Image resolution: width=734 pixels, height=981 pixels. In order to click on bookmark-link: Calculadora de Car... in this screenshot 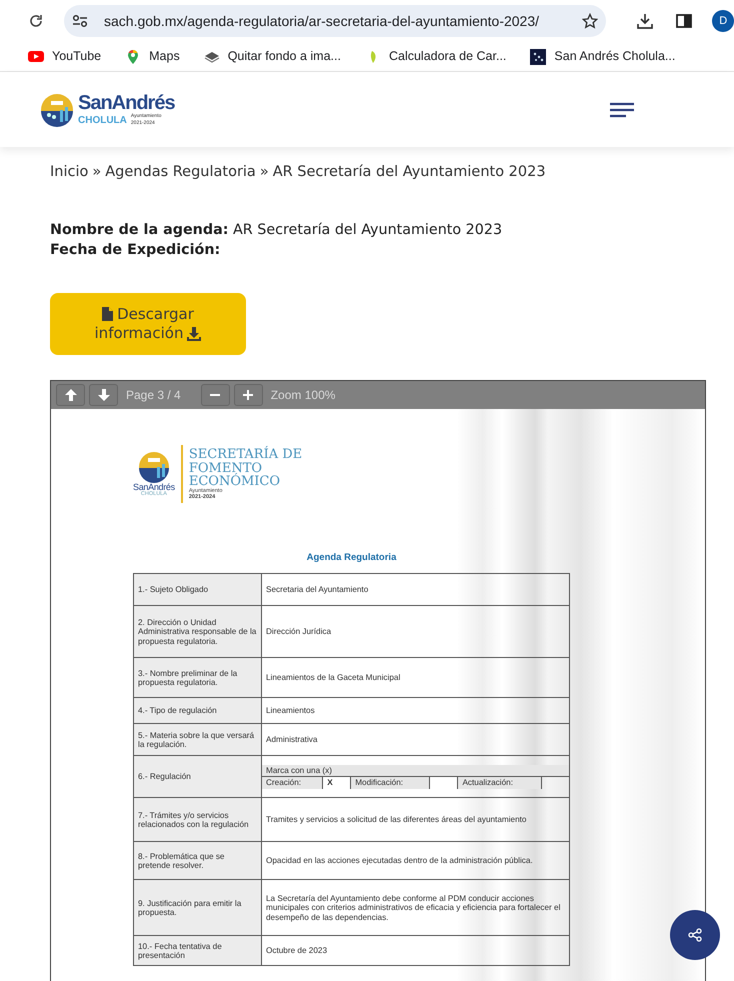, I will do `click(435, 56)`.